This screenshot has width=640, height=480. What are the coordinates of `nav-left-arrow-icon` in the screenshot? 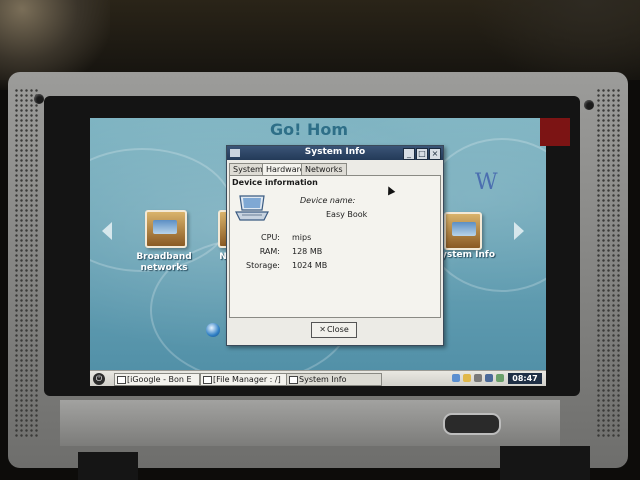 It's located at (107, 231).